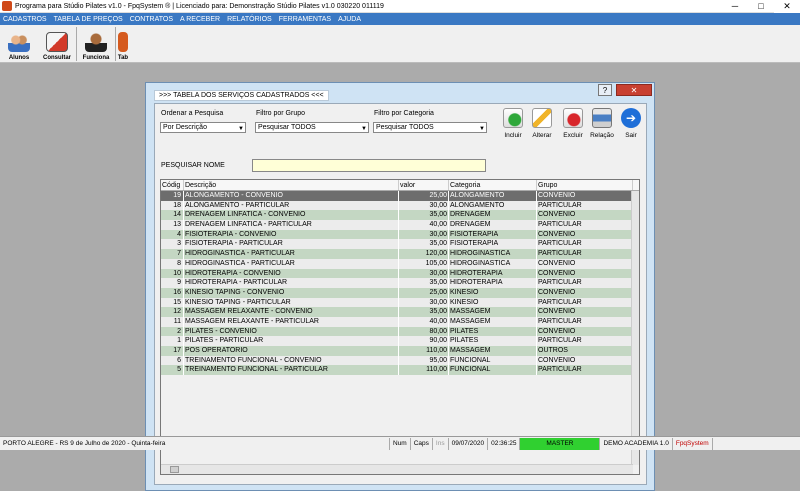 The height and width of the screenshot is (491, 800). I want to click on help-icon: ?, so click(605, 90).